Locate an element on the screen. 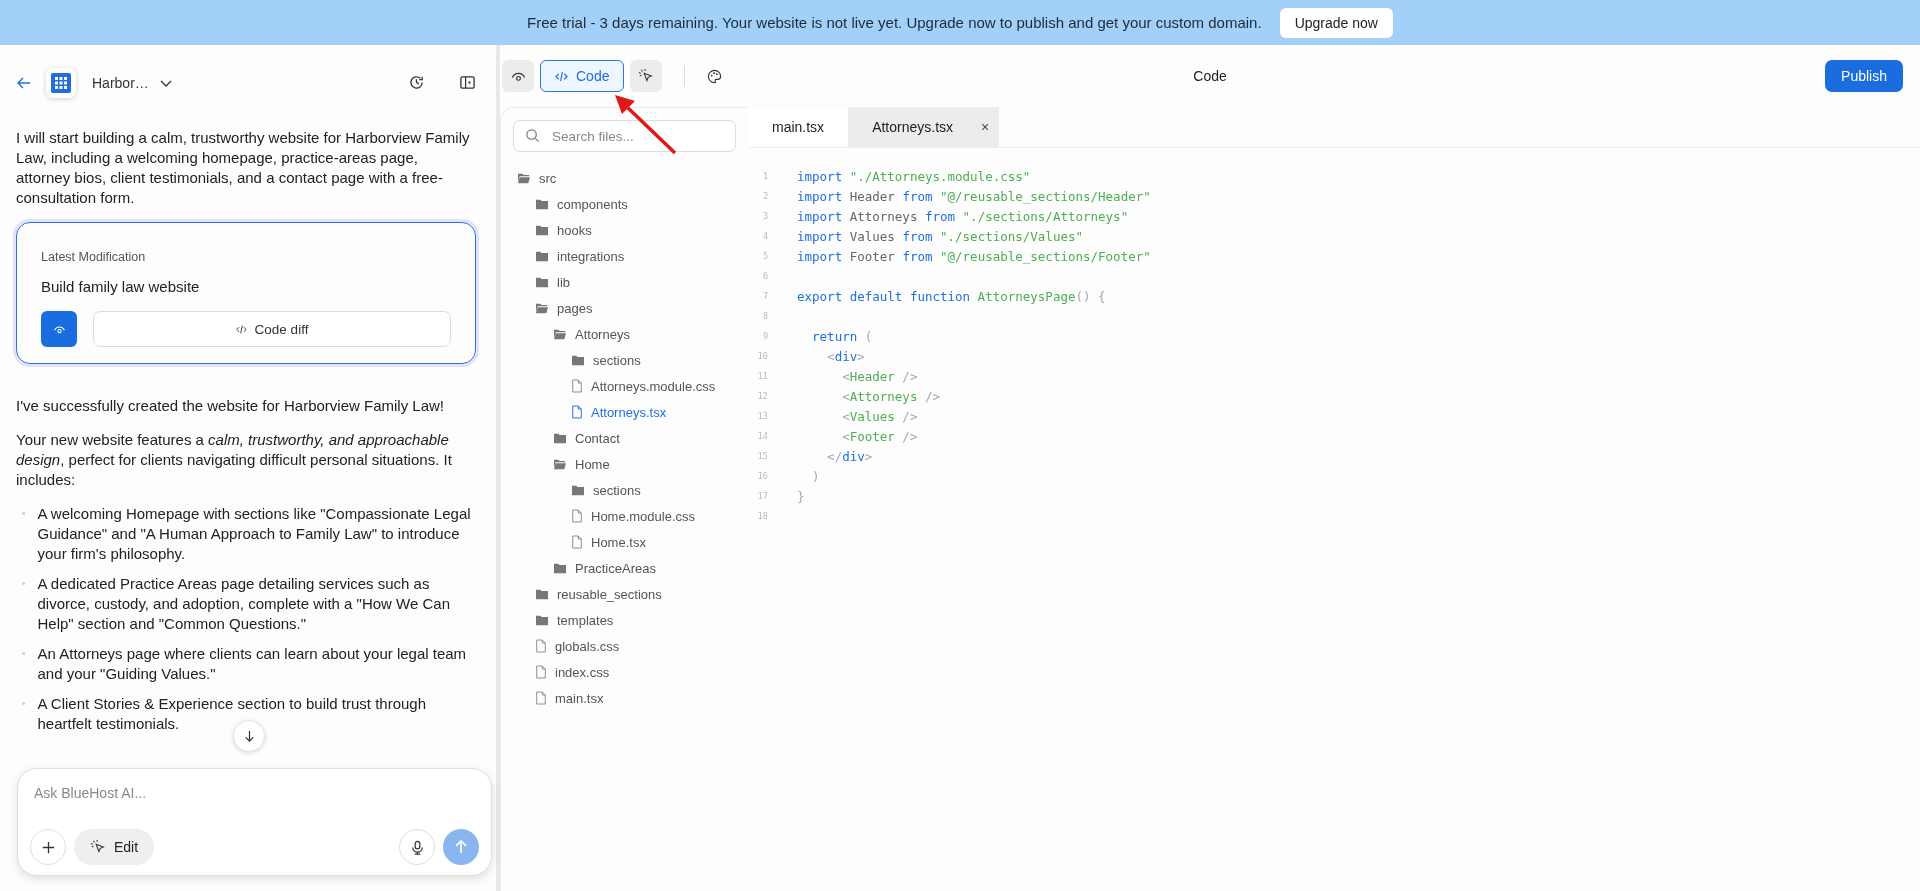 The image size is (1920, 891). list-item: A dedicated Practice Areas page detailing services such as divorce, custody, and adoption, complete with a "How We Can Help" section and "Common Questions." is located at coordinates (244, 604).